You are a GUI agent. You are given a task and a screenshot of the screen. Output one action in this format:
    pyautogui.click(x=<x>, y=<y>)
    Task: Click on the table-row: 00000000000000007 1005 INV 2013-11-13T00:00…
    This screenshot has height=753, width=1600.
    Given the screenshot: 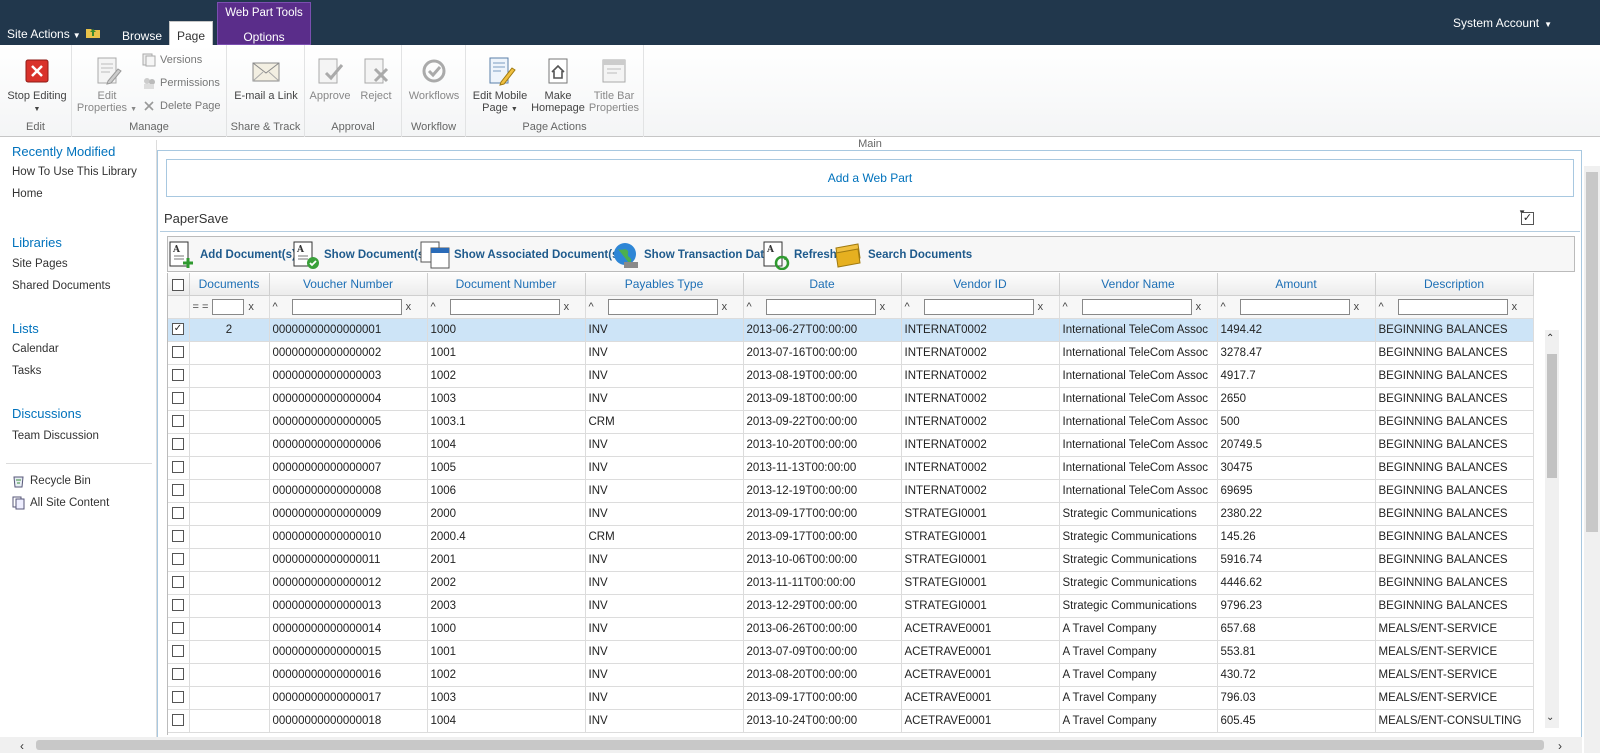 What is the action you would take?
    pyautogui.click(x=851, y=468)
    